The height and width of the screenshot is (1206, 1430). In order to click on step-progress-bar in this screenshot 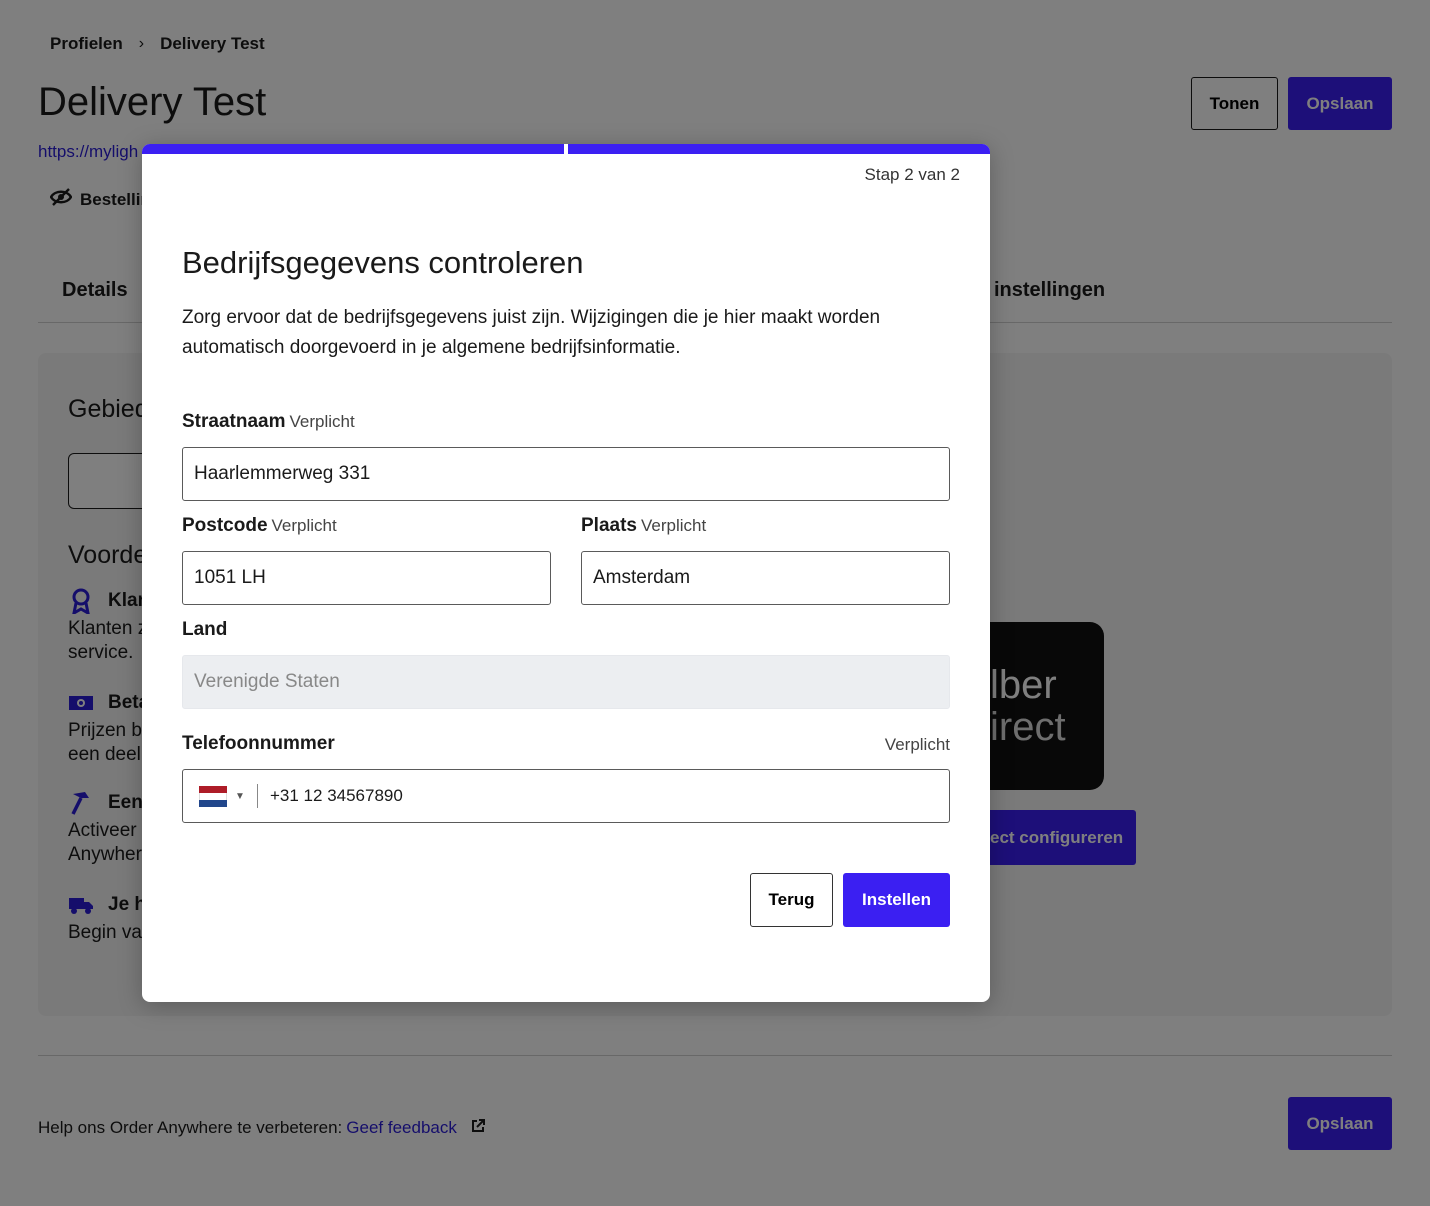, I will do `click(566, 149)`.